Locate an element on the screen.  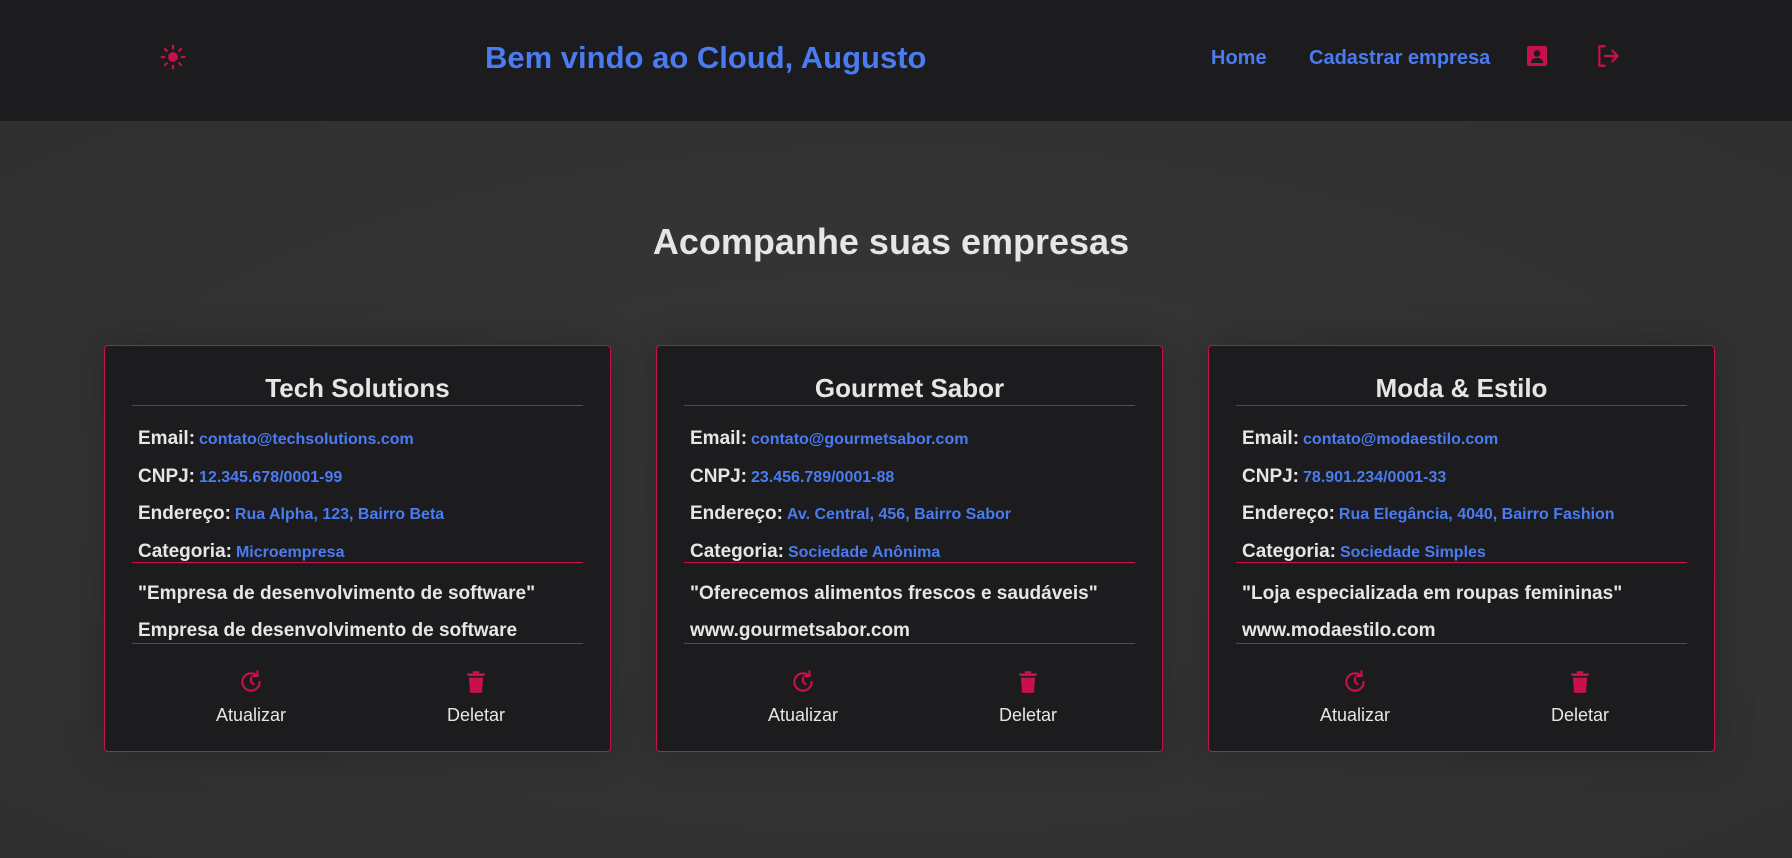
company-category-value: Microempresa is located at coordinates (290, 552).